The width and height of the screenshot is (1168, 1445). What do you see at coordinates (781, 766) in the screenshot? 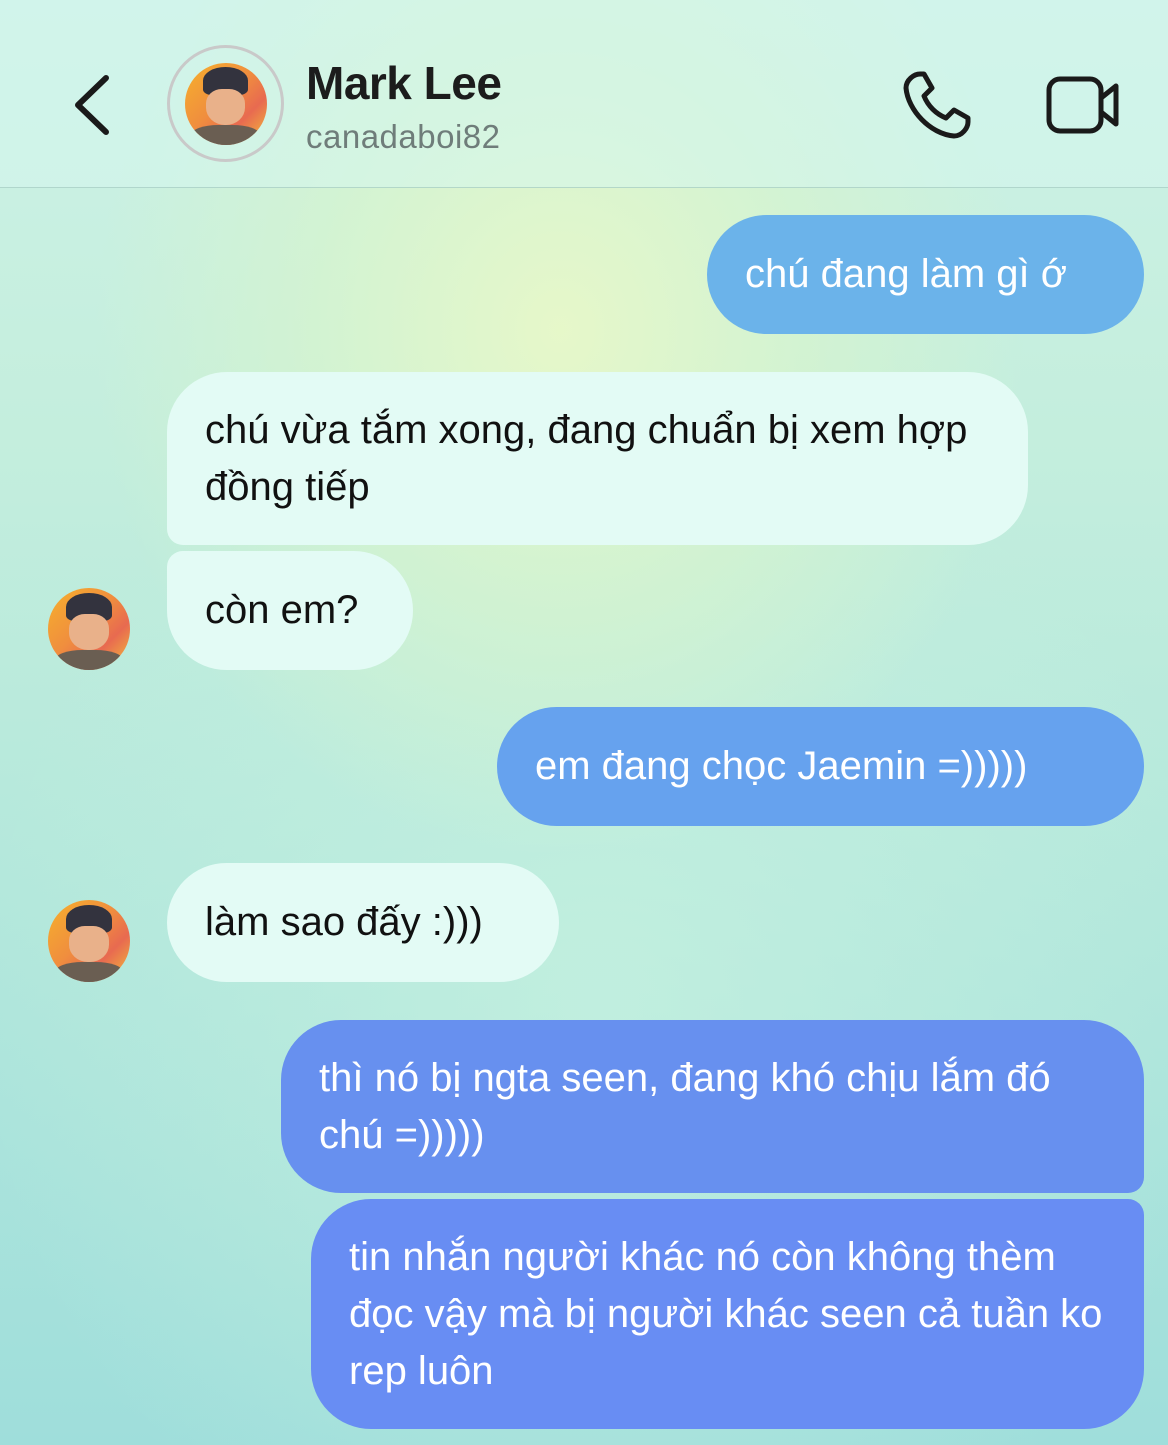
I see `message-text: em đang chọc Jaemin =)))))` at bounding box center [781, 766].